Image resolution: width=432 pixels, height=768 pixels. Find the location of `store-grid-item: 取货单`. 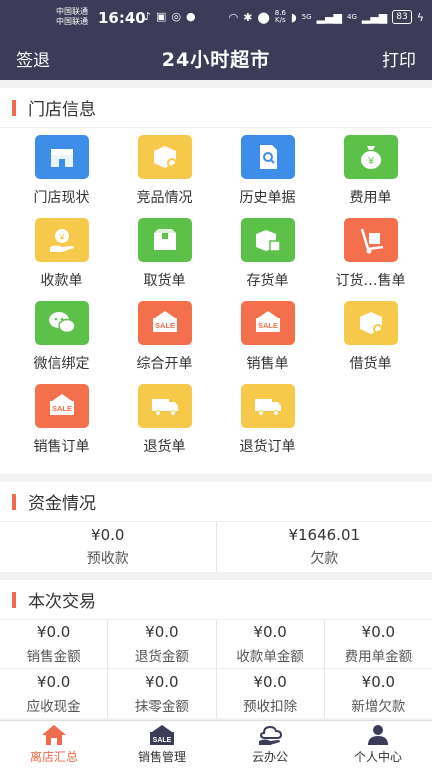

store-grid-item: 取货单 is located at coordinates (164, 256).